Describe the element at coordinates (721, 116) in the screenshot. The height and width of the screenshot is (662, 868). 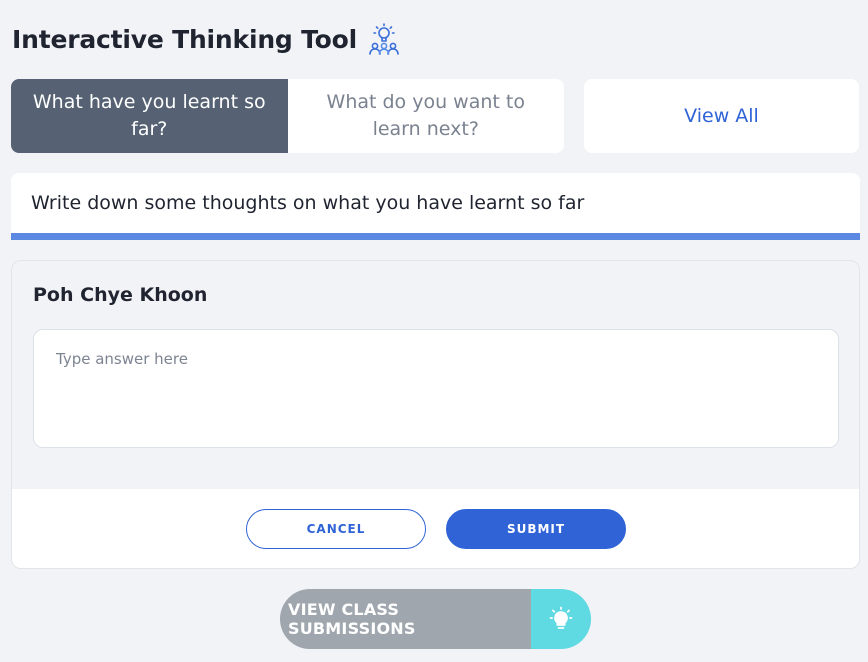
I see `view-all-button: View All` at that location.